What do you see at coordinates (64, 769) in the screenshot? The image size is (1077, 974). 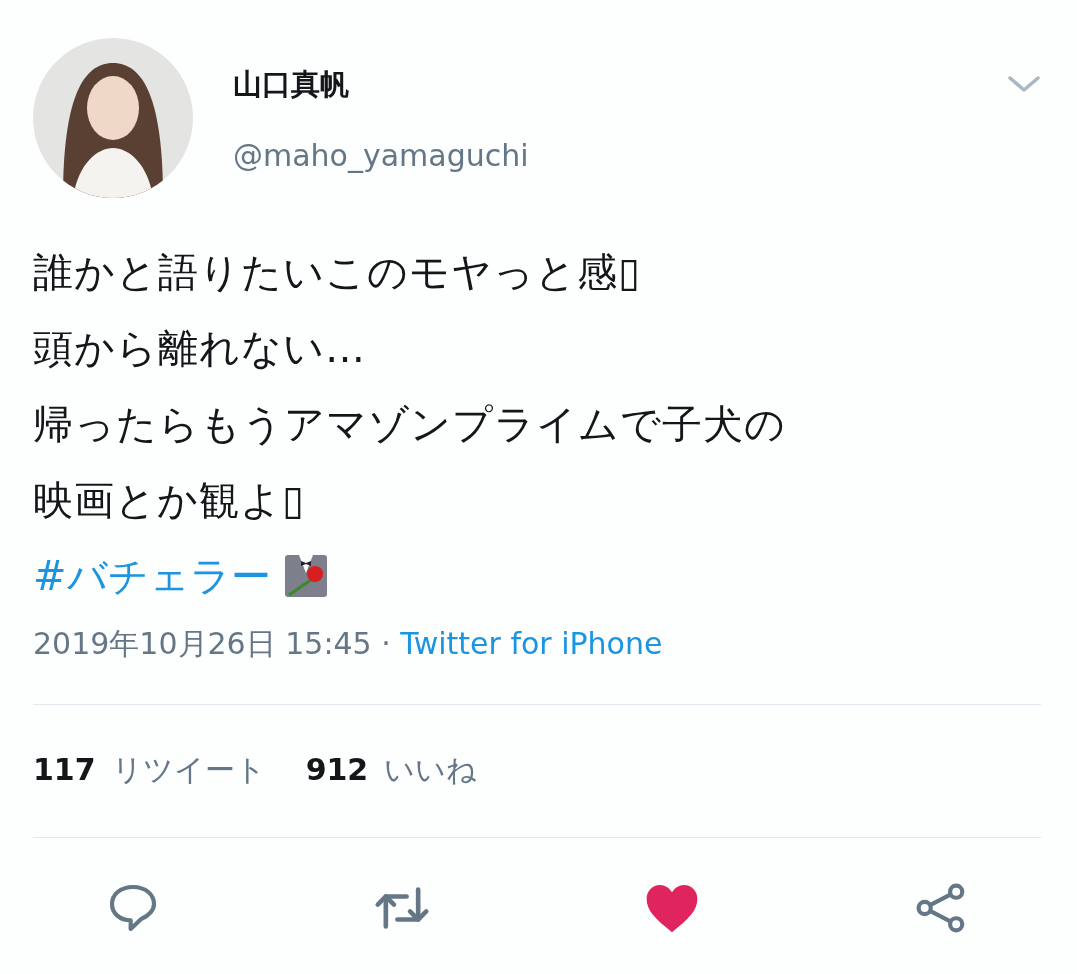 I see `stat-count: 117` at bounding box center [64, 769].